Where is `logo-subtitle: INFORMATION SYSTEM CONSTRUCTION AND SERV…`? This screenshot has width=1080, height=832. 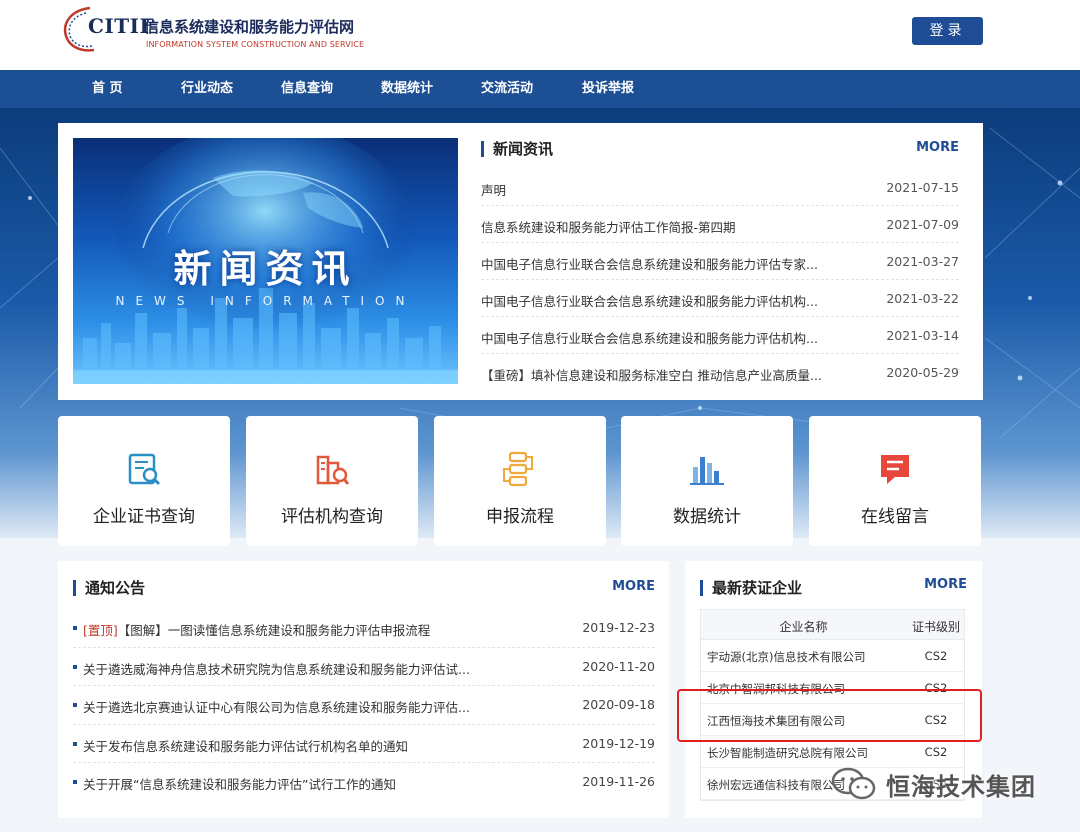
logo-subtitle: INFORMATION SYSTEM CONSTRUCTION AND SERV… is located at coordinates (255, 44).